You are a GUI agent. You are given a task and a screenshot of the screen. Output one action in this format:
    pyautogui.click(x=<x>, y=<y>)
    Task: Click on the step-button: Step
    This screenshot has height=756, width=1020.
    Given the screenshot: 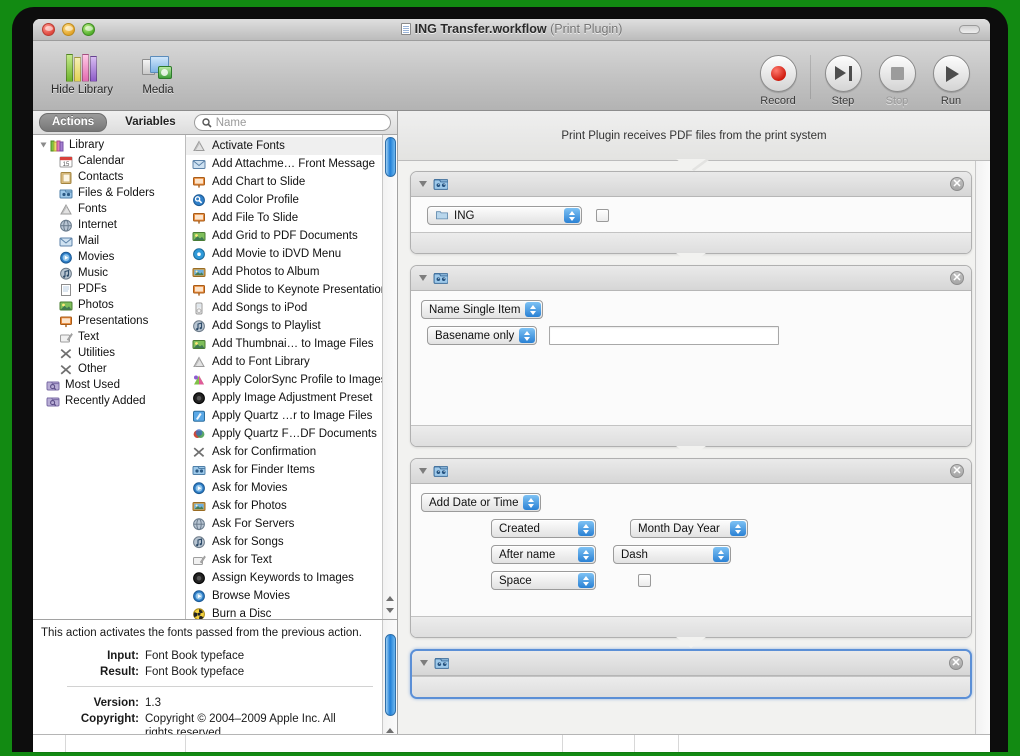 What is the action you would take?
    pyautogui.click(x=843, y=81)
    